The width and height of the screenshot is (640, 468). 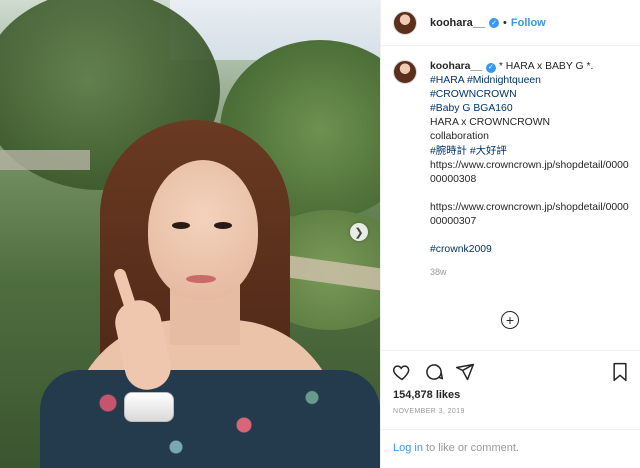 What do you see at coordinates (490, 123) in the screenshot?
I see `caption-text-line: HARA x CROWNCROWN` at bounding box center [490, 123].